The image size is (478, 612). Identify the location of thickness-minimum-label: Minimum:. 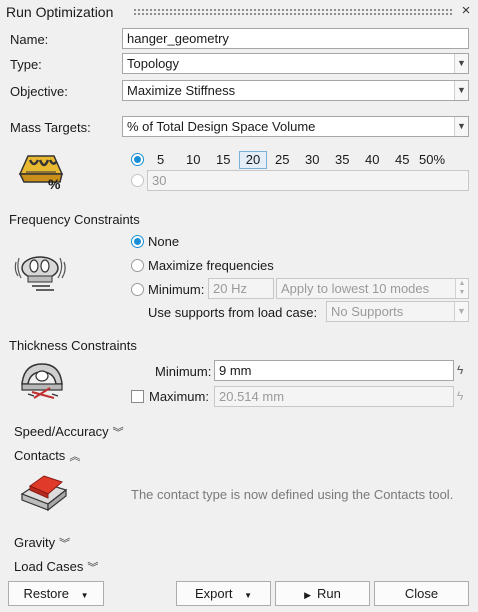
(183, 371).